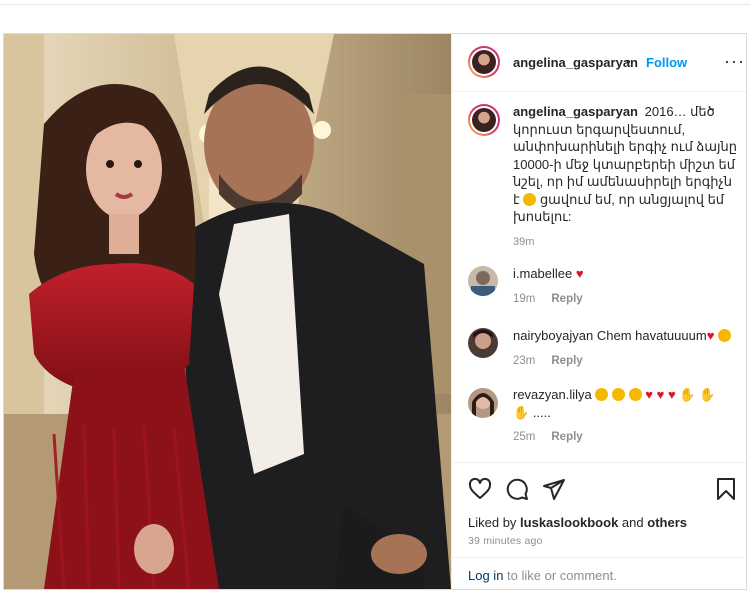 The height and width of the screenshot is (599, 750). Describe the element at coordinates (484, 62) in the screenshot. I see `author-avatar` at that location.